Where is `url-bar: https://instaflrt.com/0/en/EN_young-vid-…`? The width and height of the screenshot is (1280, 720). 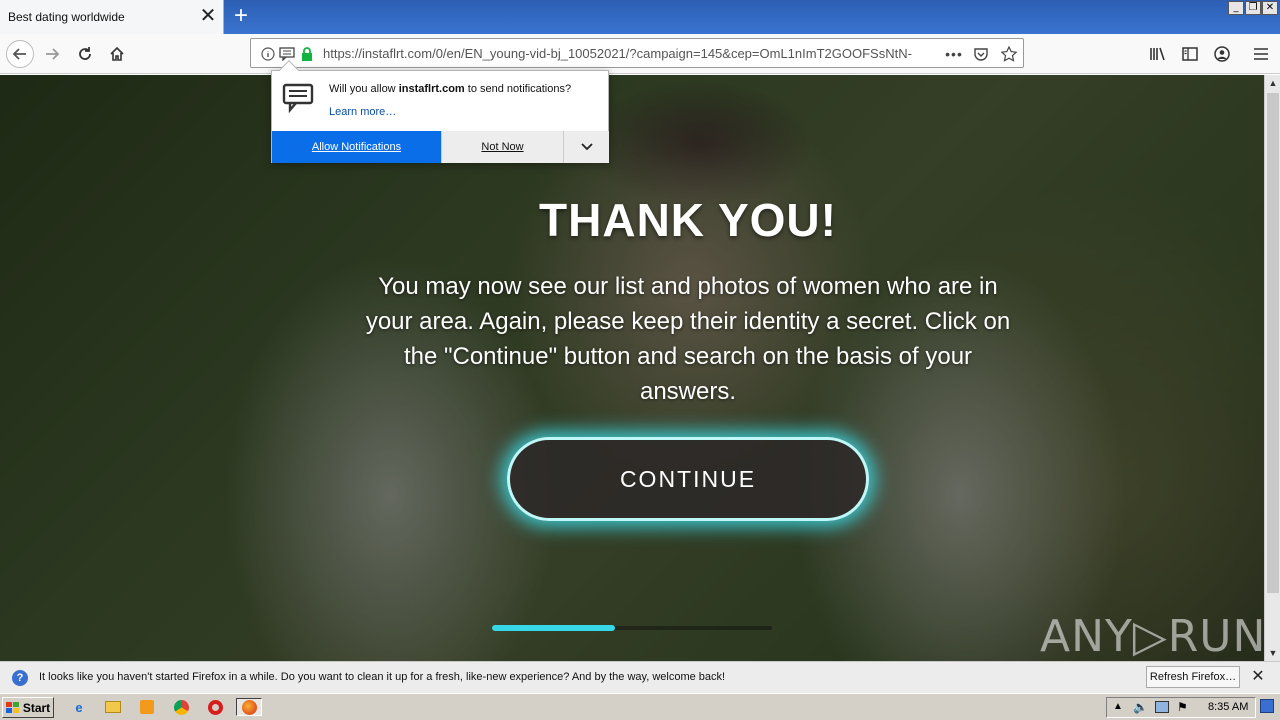 url-bar: https://instaflrt.com/0/en/EN_young-vid-… is located at coordinates (637, 53).